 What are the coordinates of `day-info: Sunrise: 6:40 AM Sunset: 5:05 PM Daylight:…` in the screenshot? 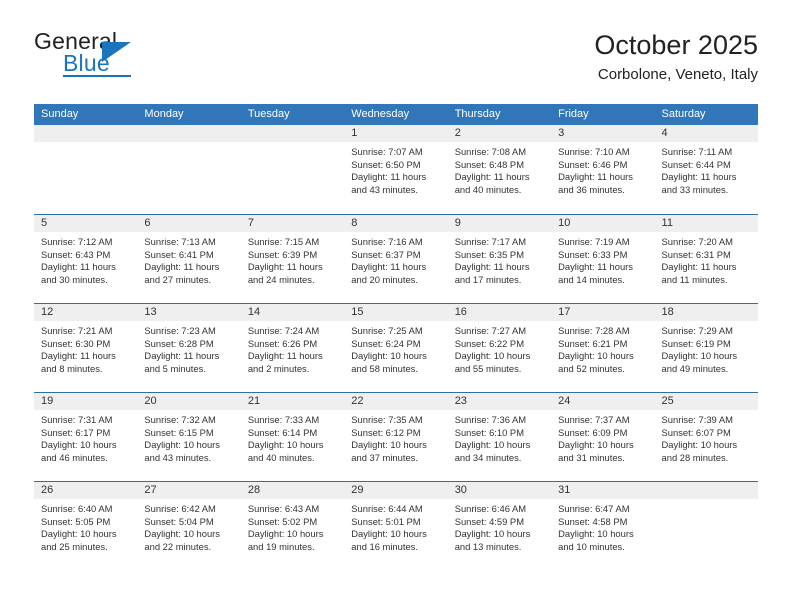 It's located at (85, 526).